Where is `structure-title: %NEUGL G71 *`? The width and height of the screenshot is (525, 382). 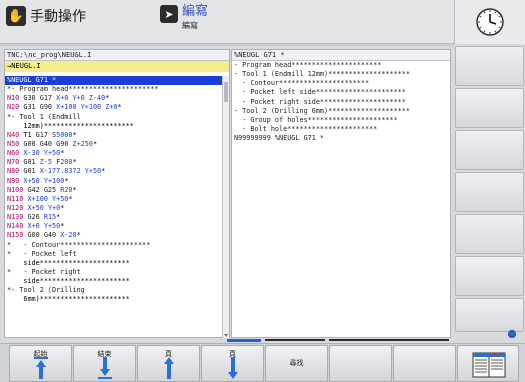
structure-title: %NEUGL G71 * is located at coordinates (341, 55).